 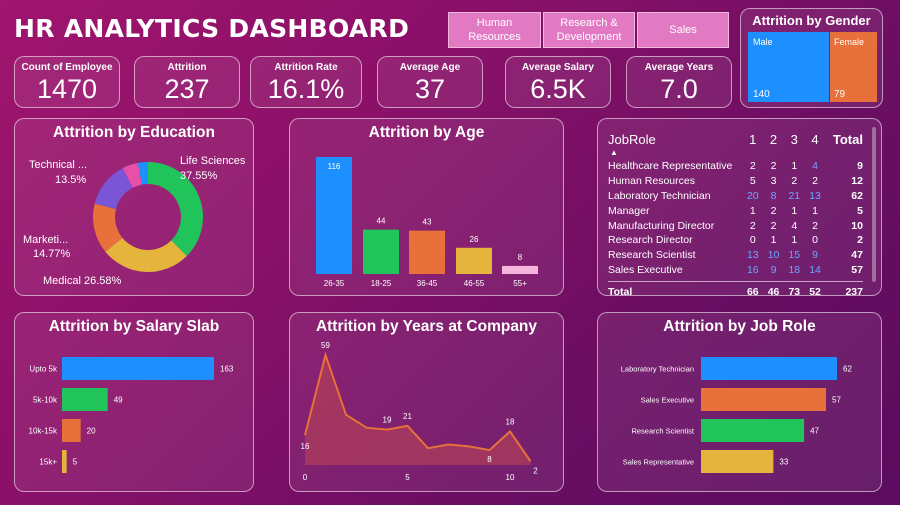 What do you see at coordinates (853, 67) in the screenshot?
I see `gender-female-tile: Female 79` at bounding box center [853, 67].